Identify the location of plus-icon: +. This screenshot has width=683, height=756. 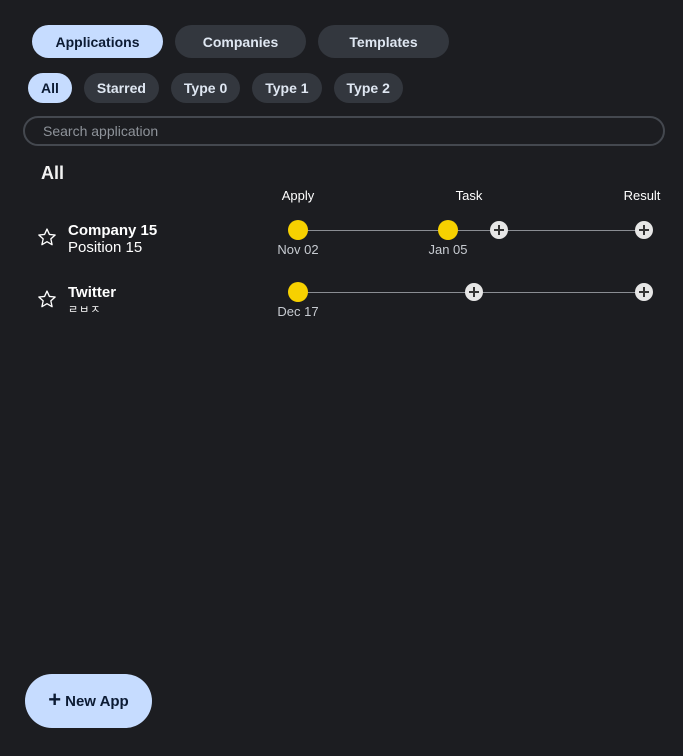
(55, 699).